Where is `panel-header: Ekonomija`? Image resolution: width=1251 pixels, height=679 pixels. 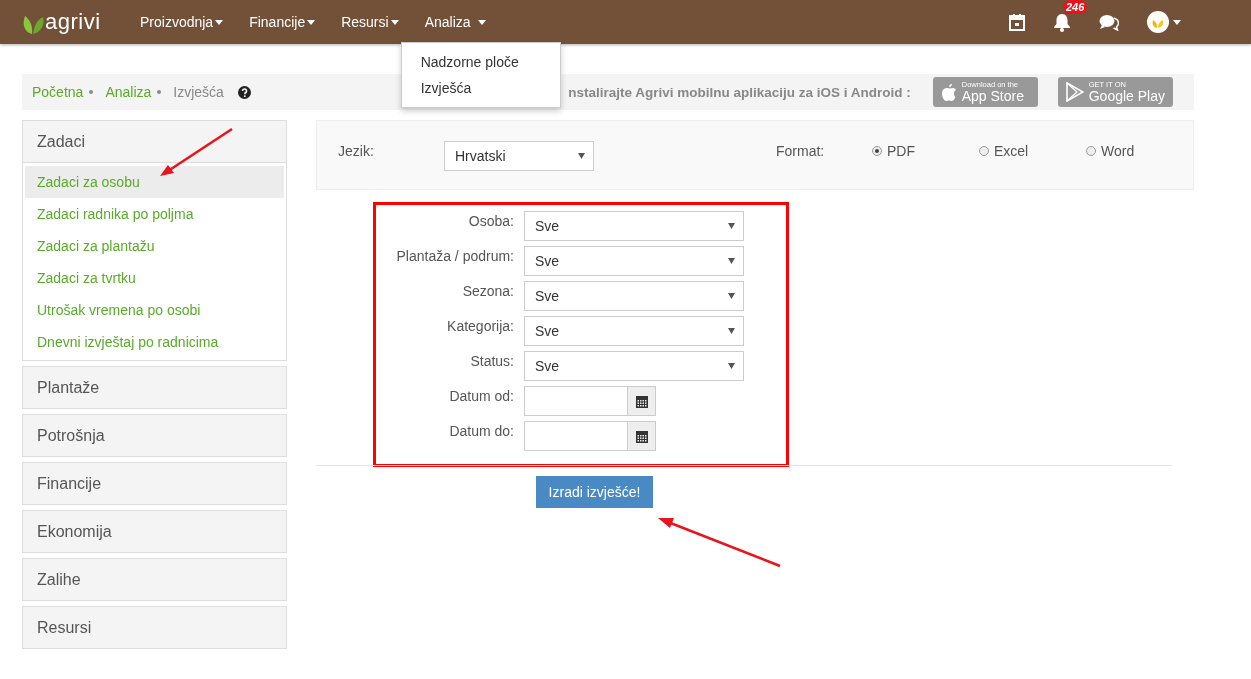 panel-header: Ekonomija is located at coordinates (154, 531).